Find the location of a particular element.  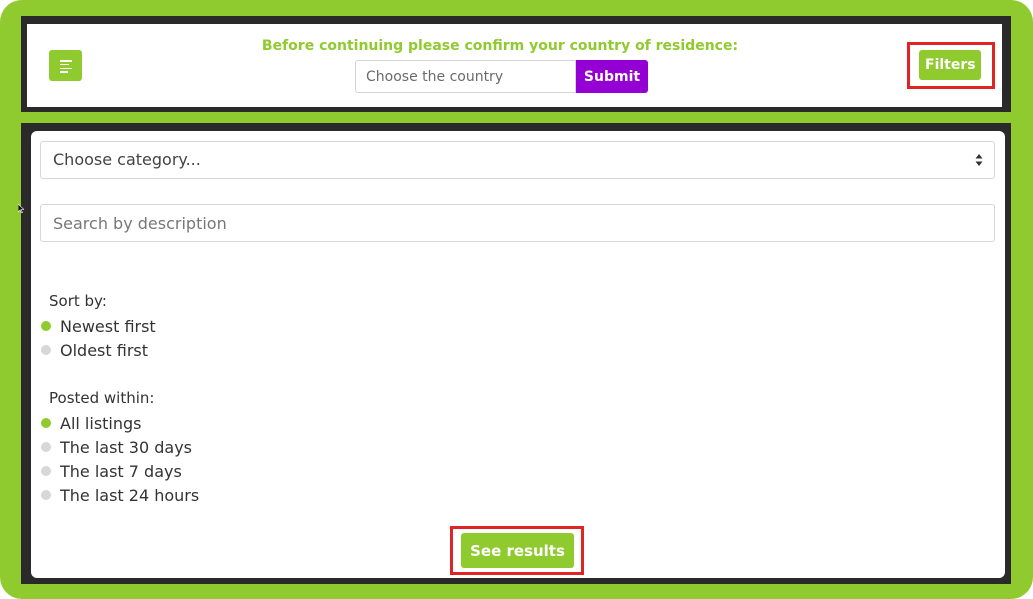

posted-option-7-days: The last 7 days is located at coordinates (111, 471).